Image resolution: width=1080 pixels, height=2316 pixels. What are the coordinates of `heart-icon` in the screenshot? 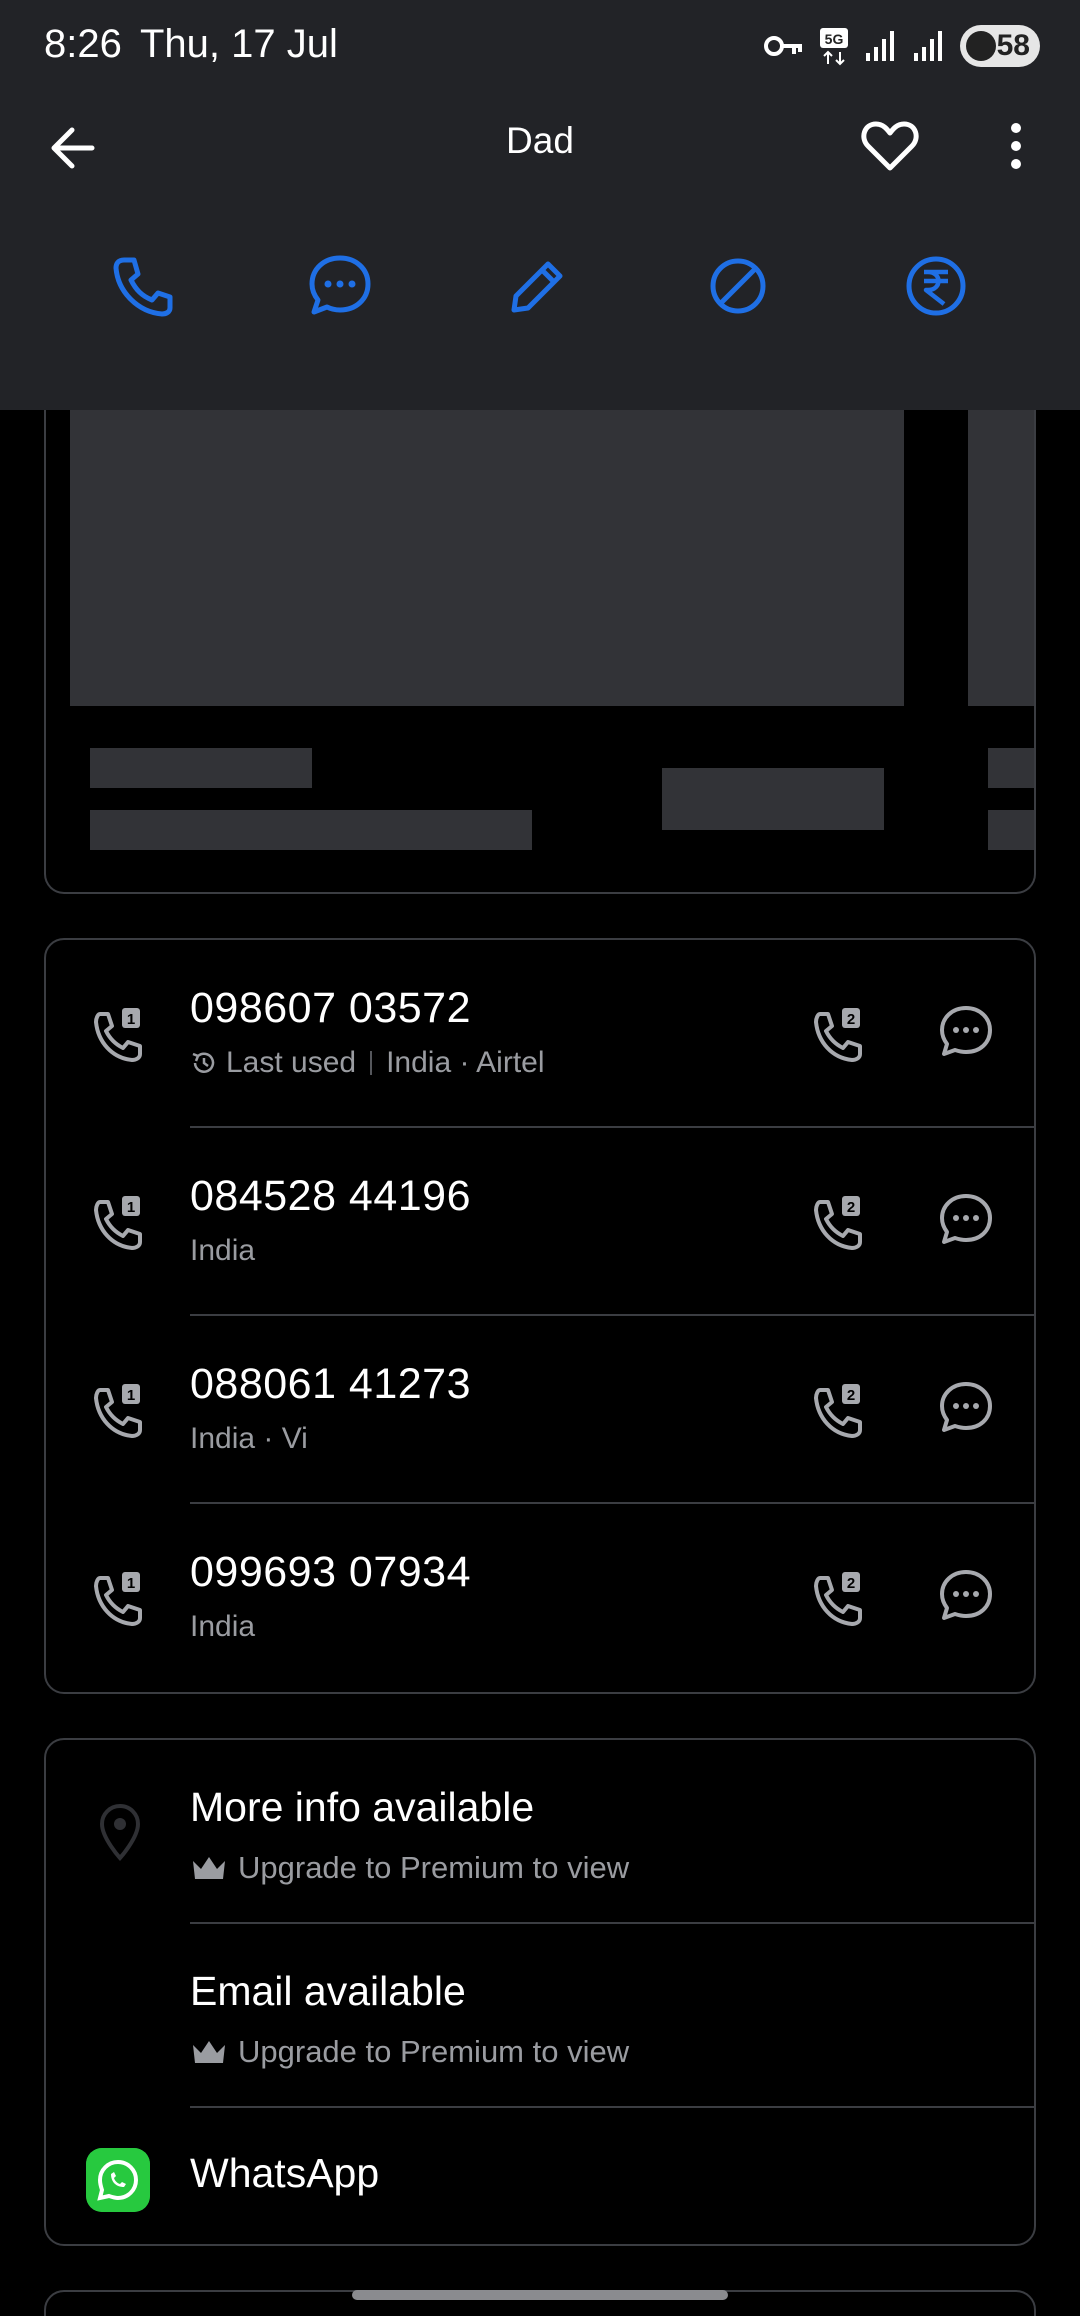 It's located at (890, 146).